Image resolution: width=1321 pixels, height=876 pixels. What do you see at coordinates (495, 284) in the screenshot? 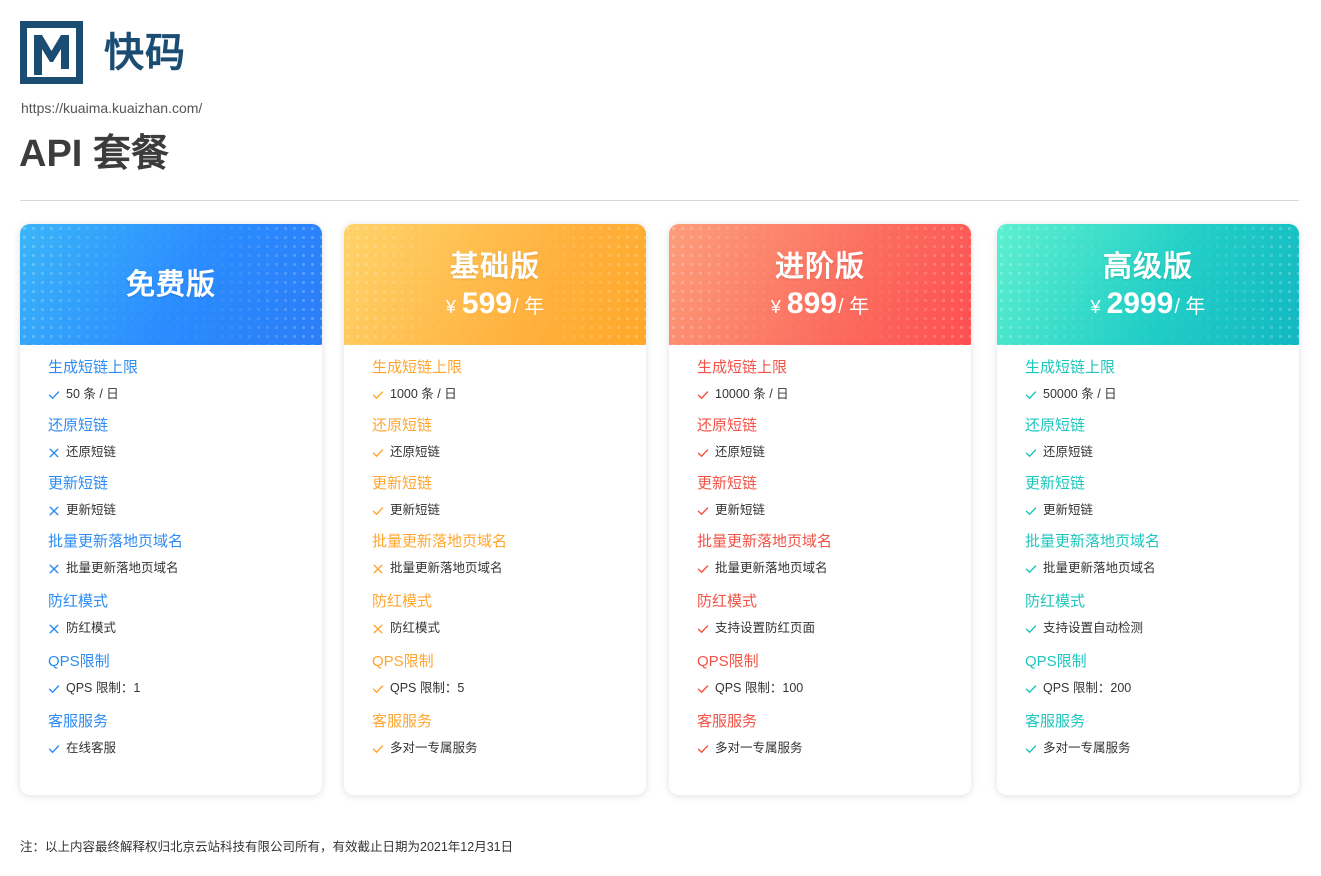
I see `plan-header: 基础版 ¥599/ 年` at bounding box center [495, 284].